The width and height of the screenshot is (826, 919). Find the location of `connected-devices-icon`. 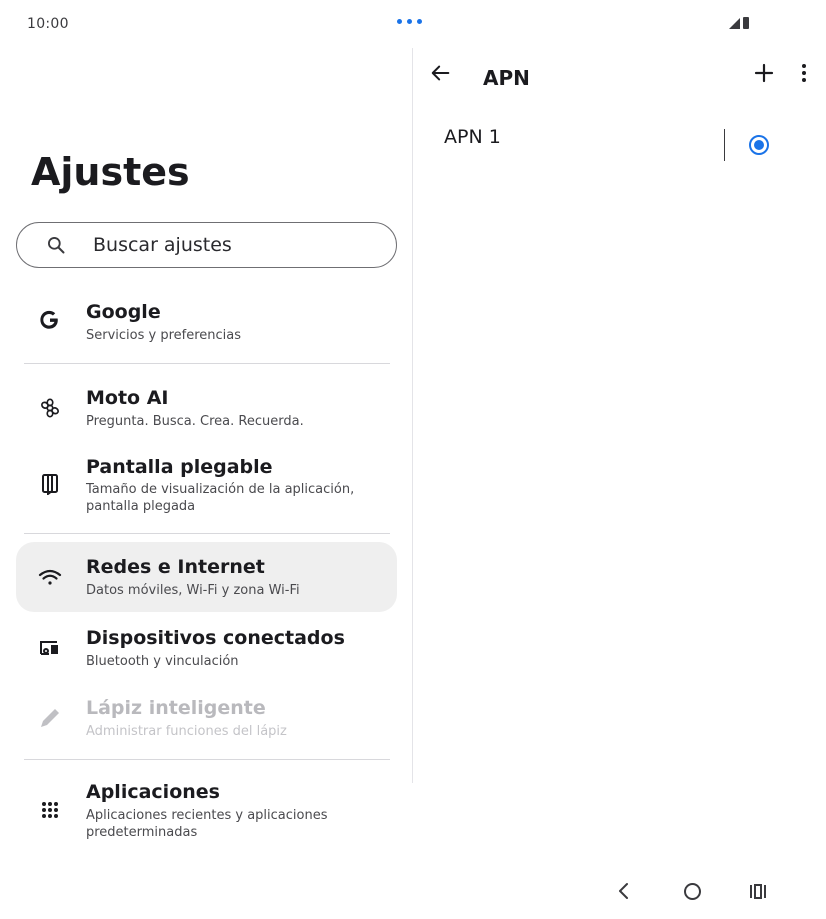

connected-devices-icon is located at coordinates (50, 648).